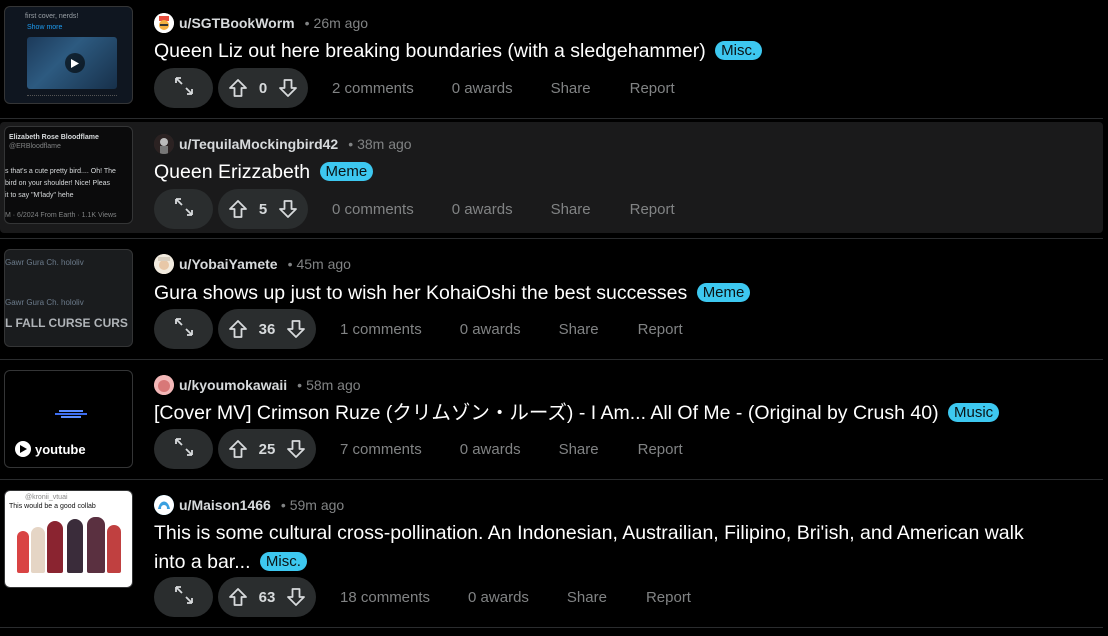 Image resolution: width=1108 pixels, height=636 pixels. What do you see at coordinates (60, 171) in the screenshot?
I see `thumb-caption: s that's a cute pretty bird.... Oh! The` at bounding box center [60, 171].